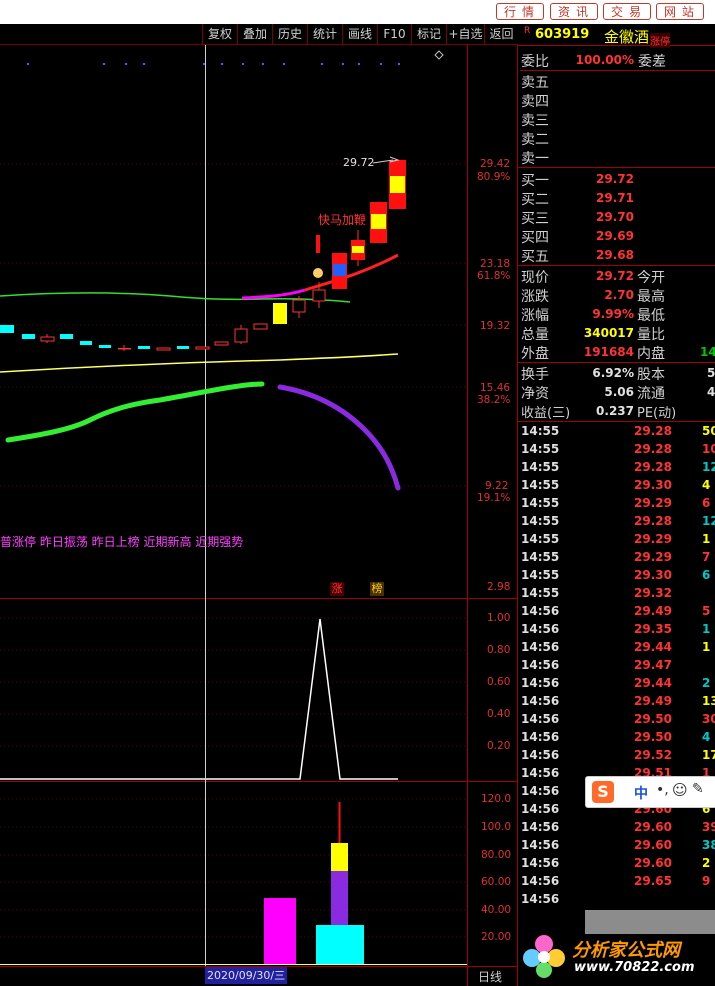 The height and width of the screenshot is (986, 715). What do you see at coordinates (641, 793) in the screenshot?
I see `ime-mode-label: 中` at bounding box center [641, 793].